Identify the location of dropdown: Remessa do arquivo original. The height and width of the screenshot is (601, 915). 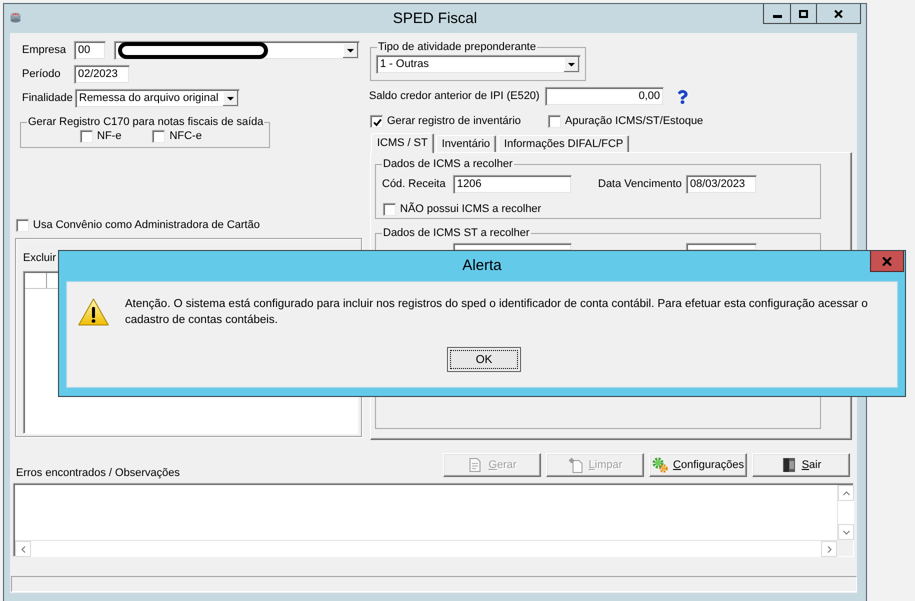
(157, 98).